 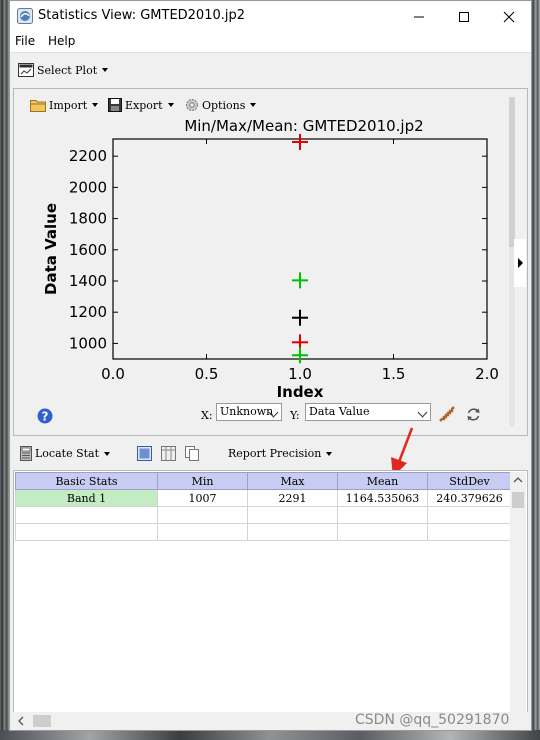 I want to click on select-plot-button: Select Plot, so click(x=63, y=70).